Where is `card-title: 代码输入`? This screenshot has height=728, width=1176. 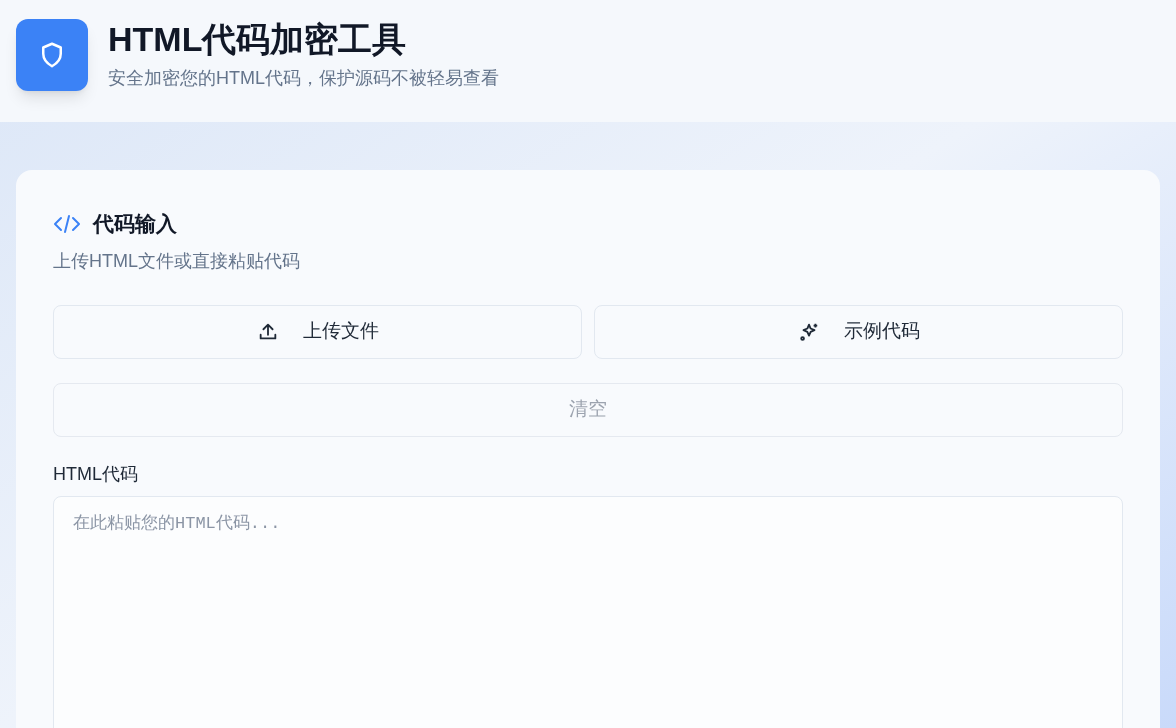
card-title: 代码输入 is located at coordinates (135, 224).